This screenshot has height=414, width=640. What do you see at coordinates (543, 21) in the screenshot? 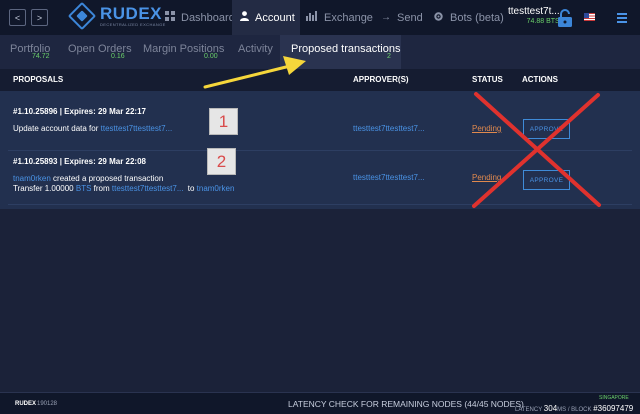
I see `account-balance: 74.88 BTS` at bounding box center [543, 21].